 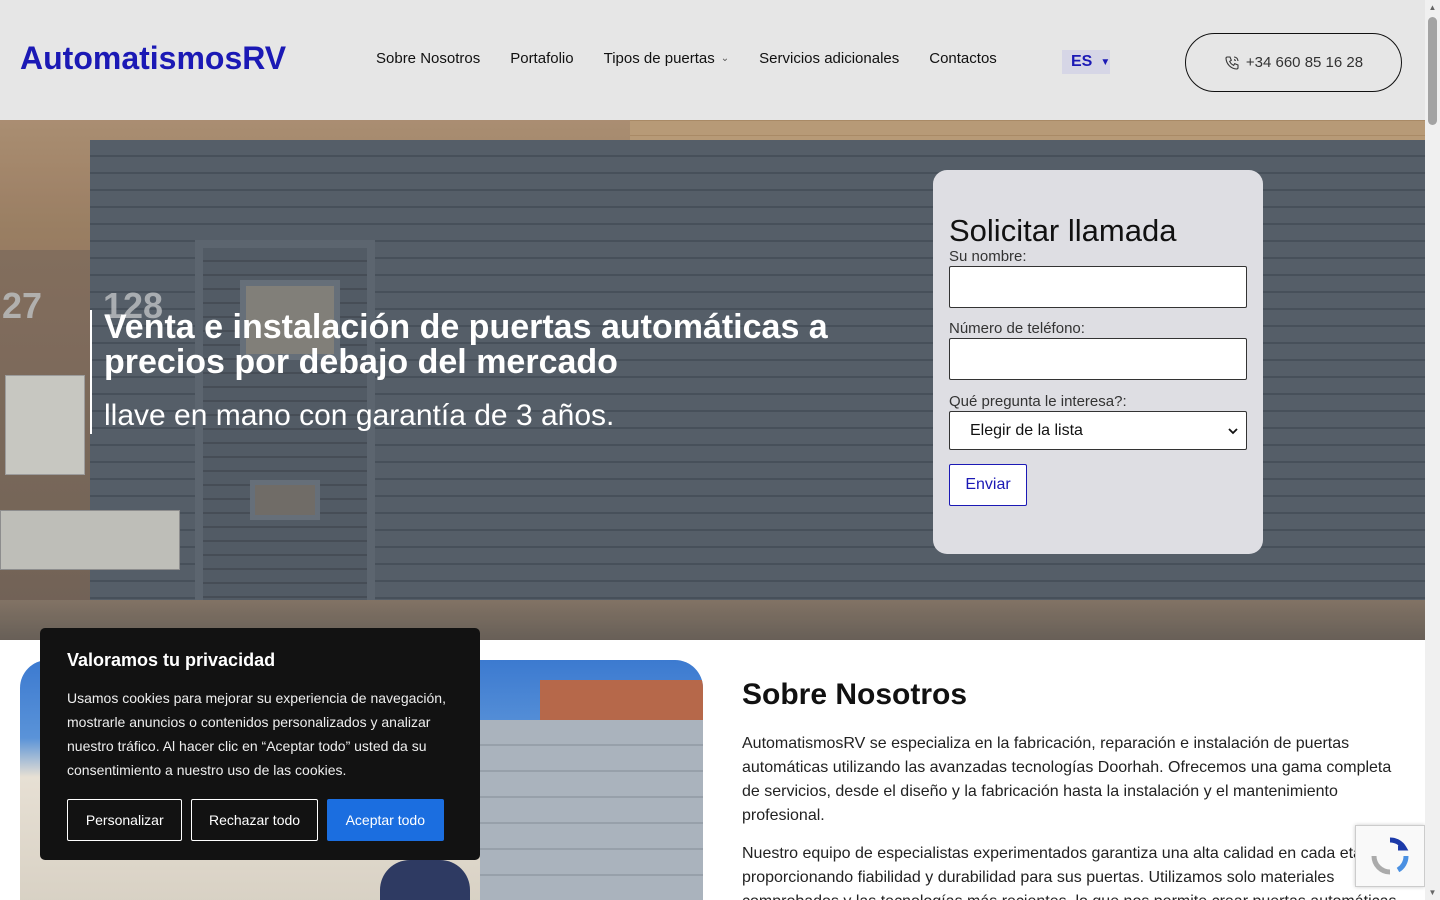 I want to click on phone-input, so click(x=1098, y=359).